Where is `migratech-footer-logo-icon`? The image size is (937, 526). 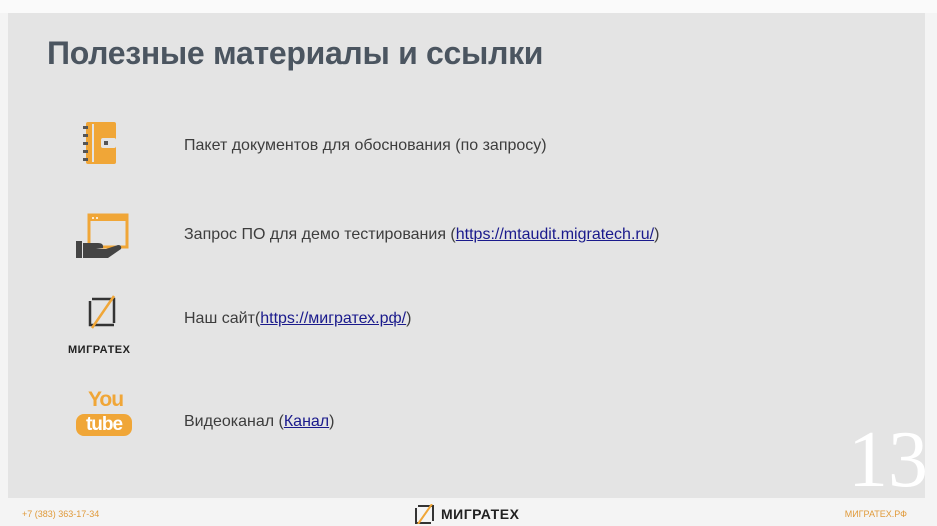 migratech-footer-logo-icon is located at coordinates (424, 514).